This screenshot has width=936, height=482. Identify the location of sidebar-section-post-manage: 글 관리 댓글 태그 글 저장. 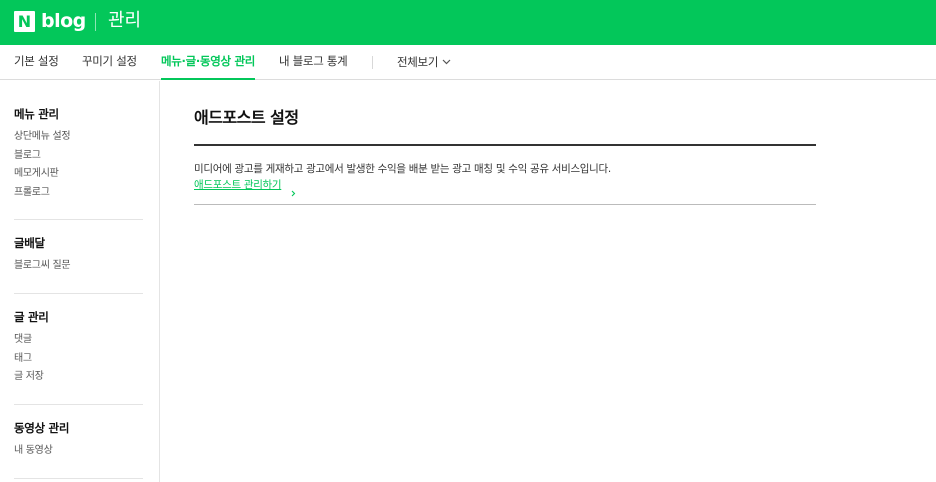
(78, 348).